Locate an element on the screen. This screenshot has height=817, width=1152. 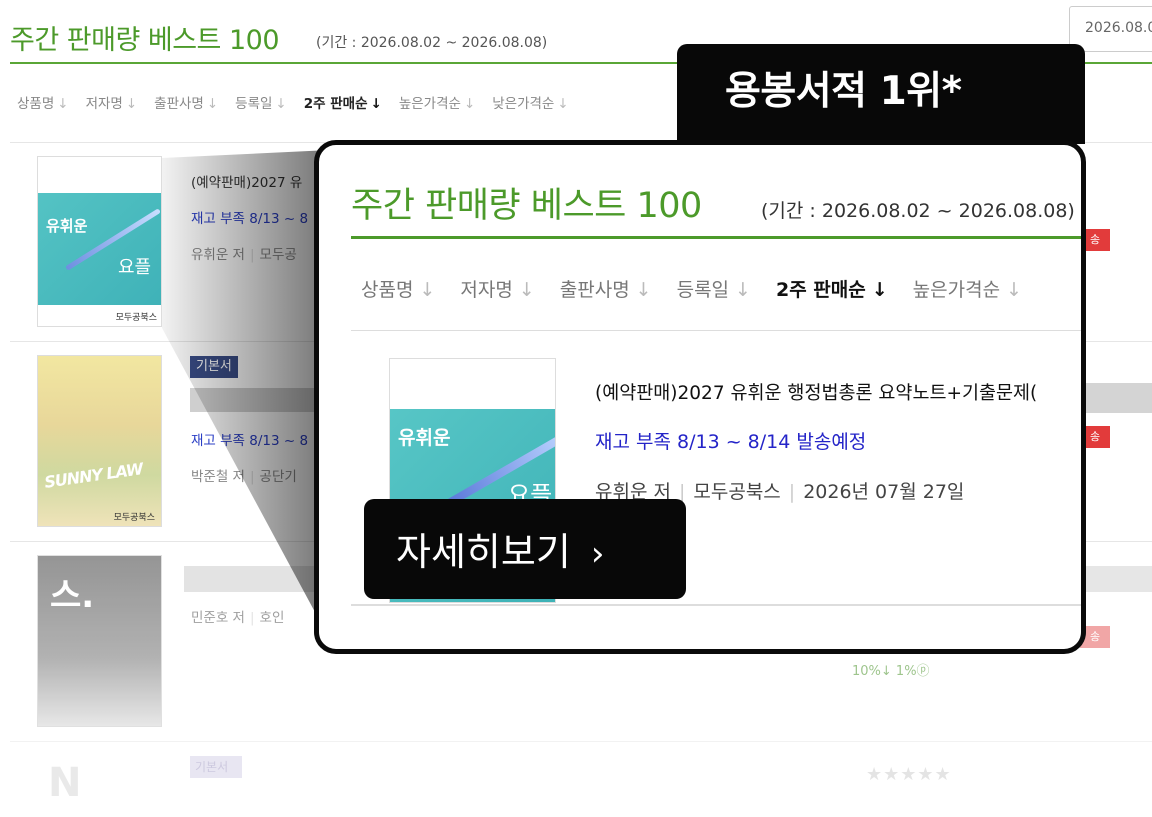
zoom-divider is located at coordinates (716, 237).